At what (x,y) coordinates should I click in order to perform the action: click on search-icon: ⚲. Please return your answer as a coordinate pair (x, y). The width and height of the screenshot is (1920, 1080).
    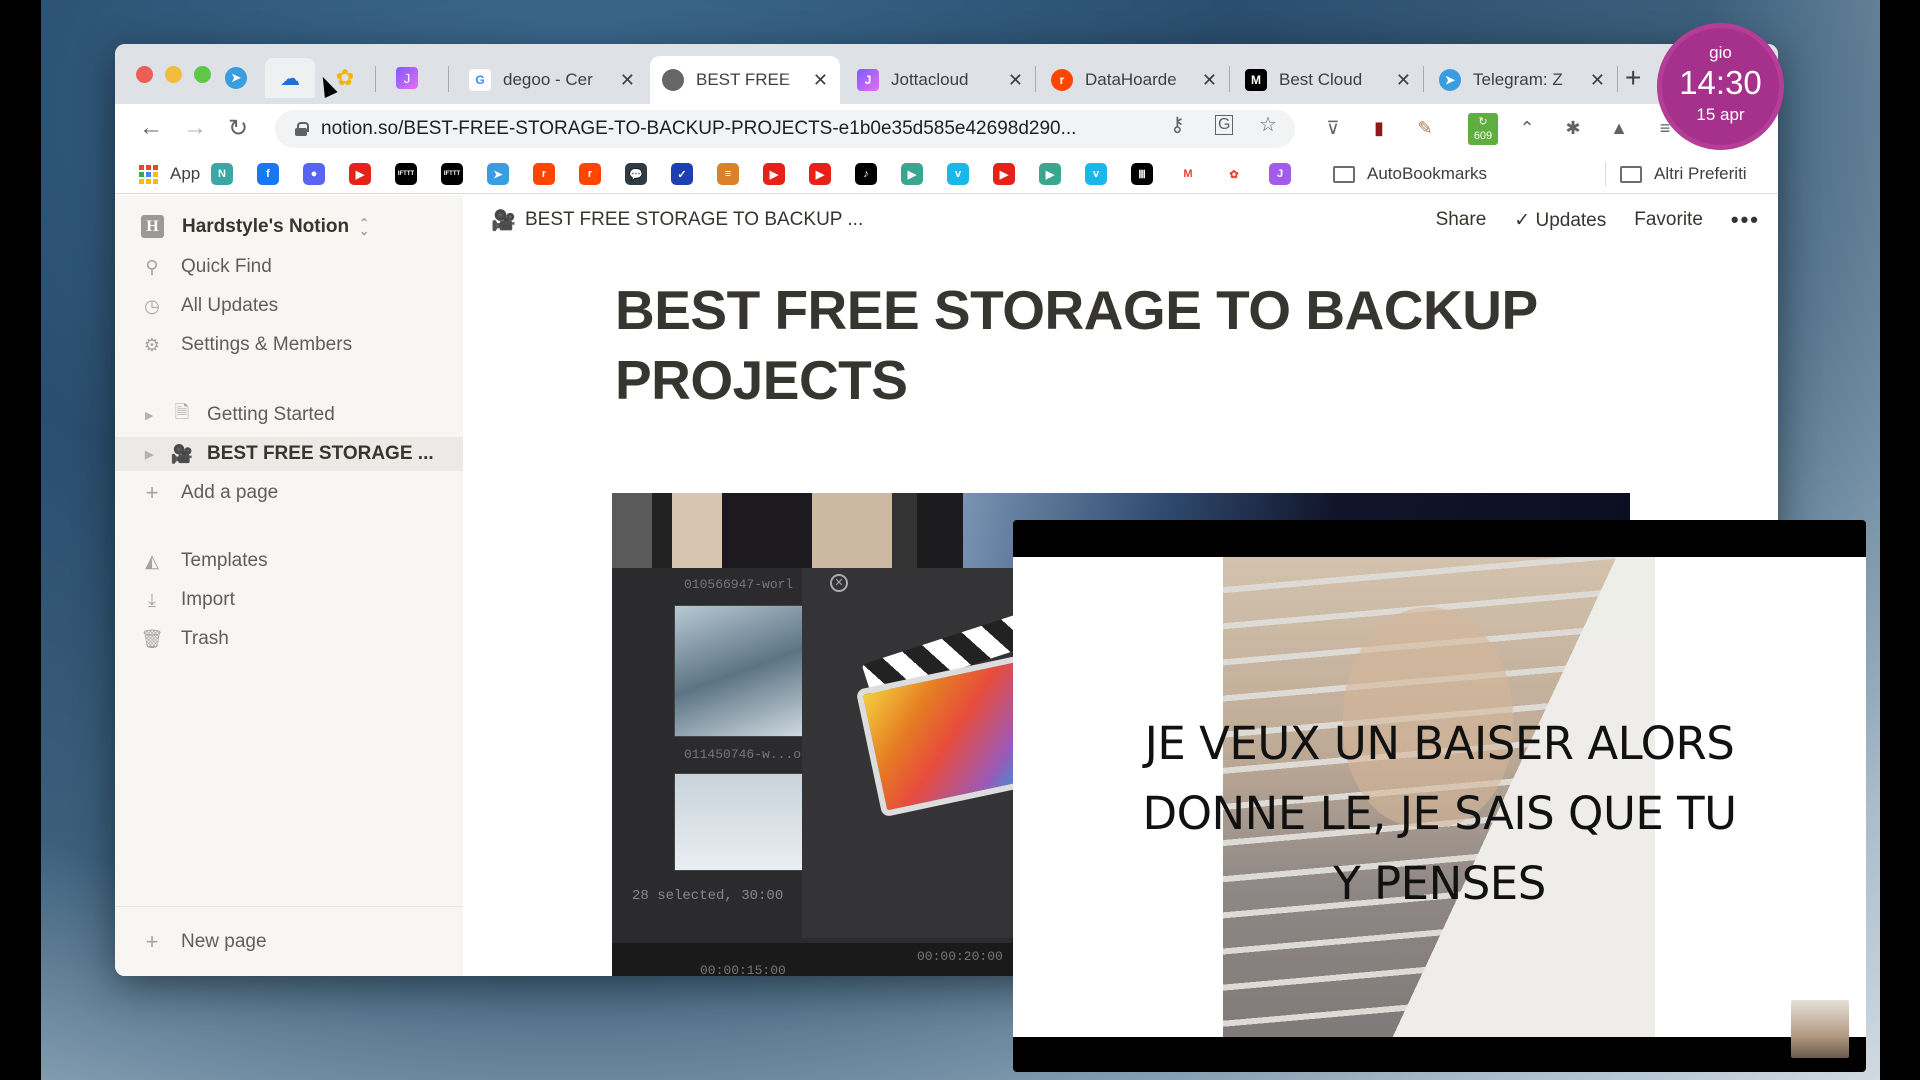
    Looking at the image, I should click on (152, 266).